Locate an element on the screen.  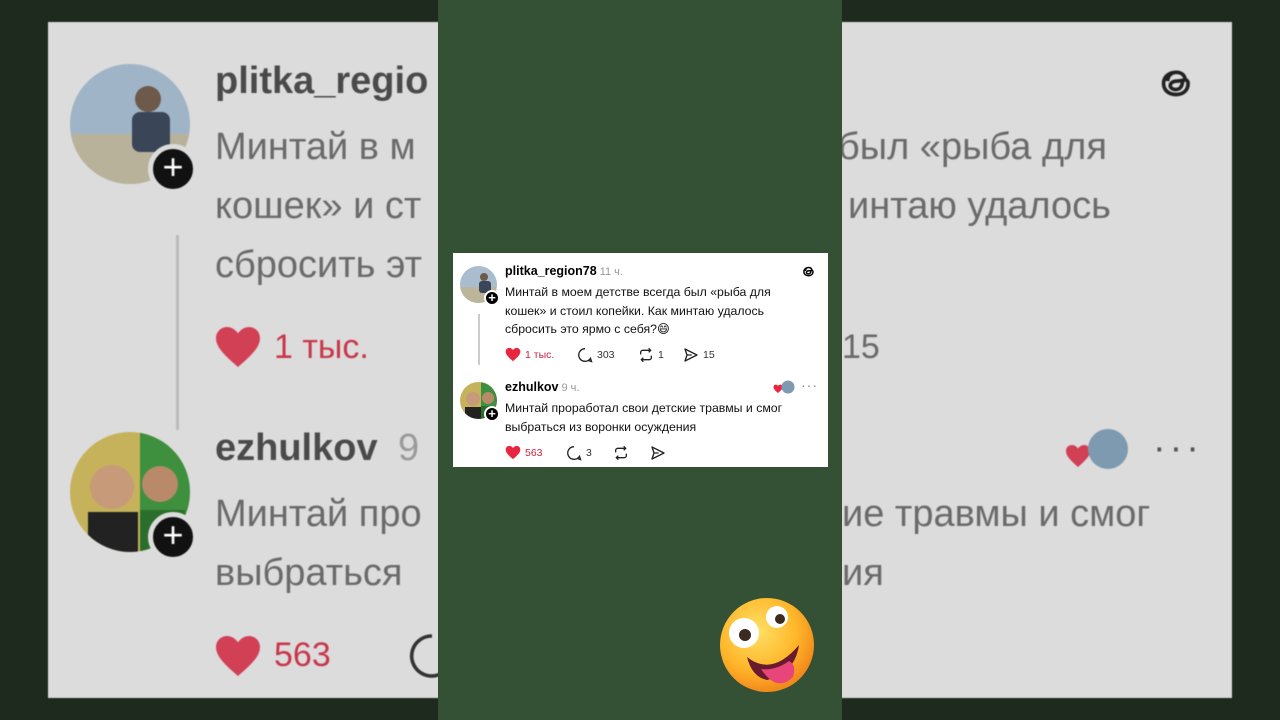
bg-reply-like-count: 563 is located at coordinates (302, 655).